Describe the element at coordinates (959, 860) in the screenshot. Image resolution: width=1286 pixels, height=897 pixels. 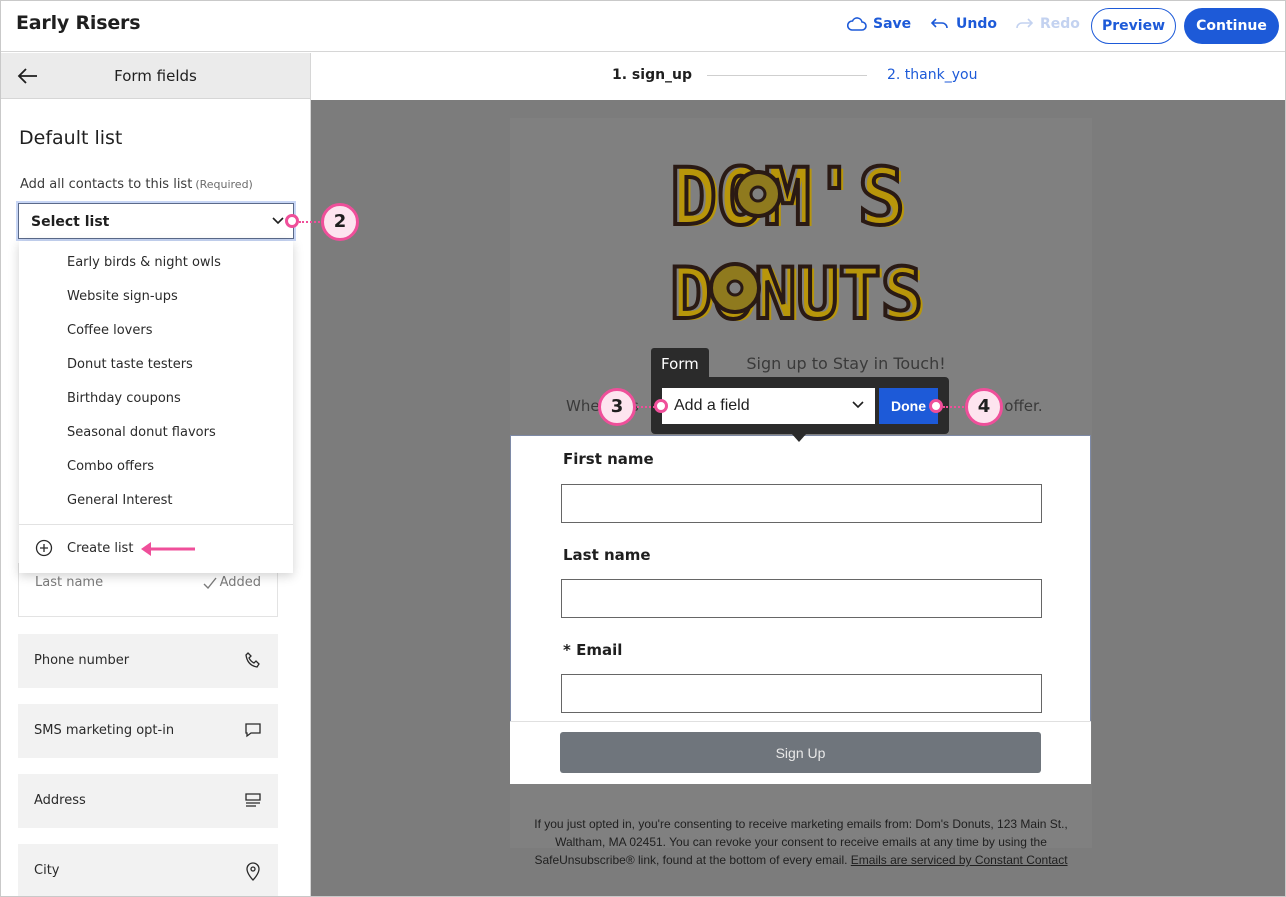
I see `constant-contact-link: Emails are serviced by Constant Contact` at that location.